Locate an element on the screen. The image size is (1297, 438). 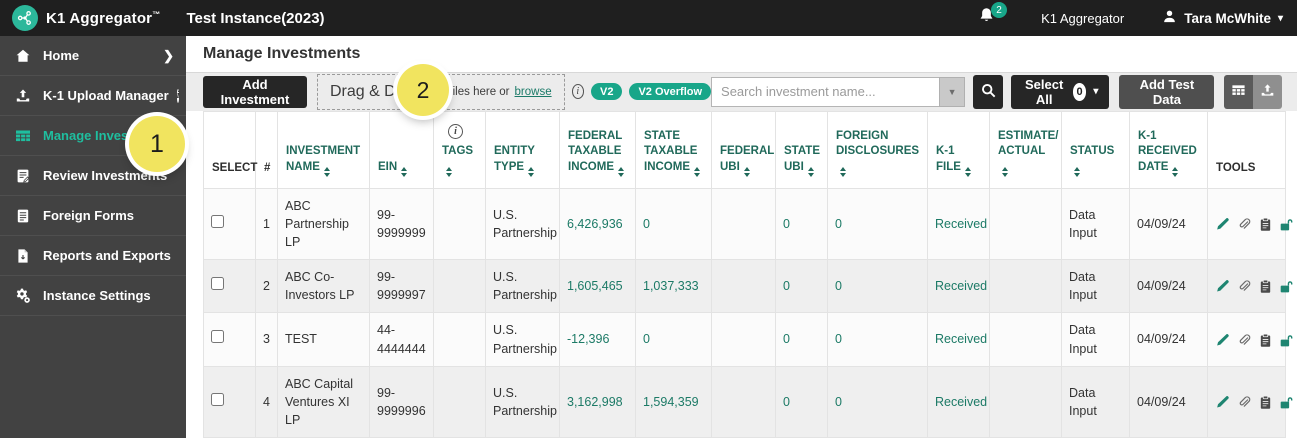
col-header-entity-type: ENTITY TYPE is located at coordinates (522, 149).